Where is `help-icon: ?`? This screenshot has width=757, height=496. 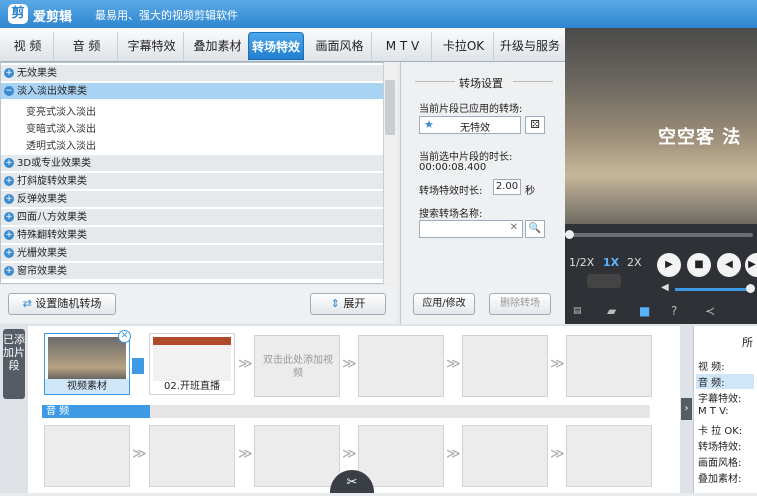
help-icon: ? is located at coordinates (674, 311).